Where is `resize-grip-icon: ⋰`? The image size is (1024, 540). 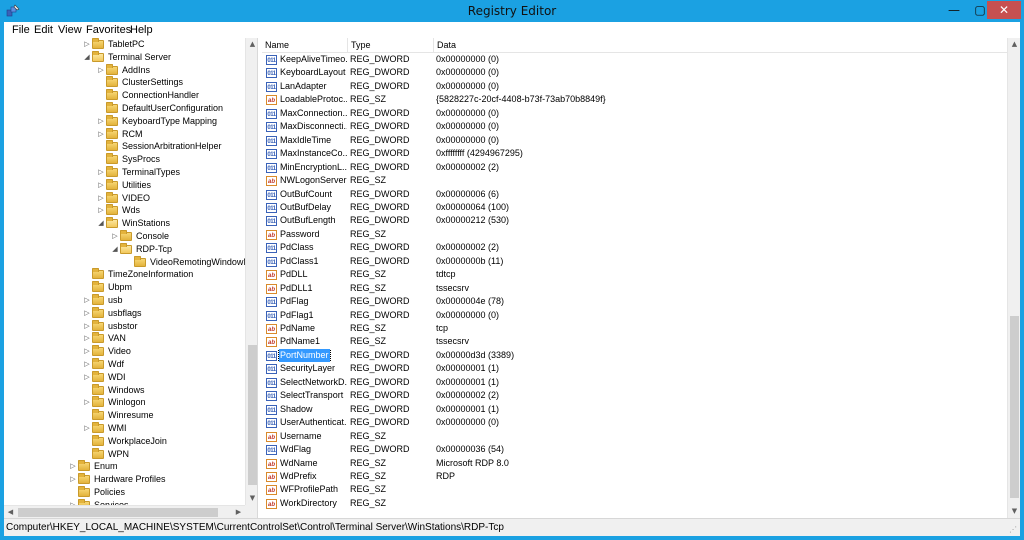 resize-grip-icon: ⋰ is located at coordinates (1014, 530).